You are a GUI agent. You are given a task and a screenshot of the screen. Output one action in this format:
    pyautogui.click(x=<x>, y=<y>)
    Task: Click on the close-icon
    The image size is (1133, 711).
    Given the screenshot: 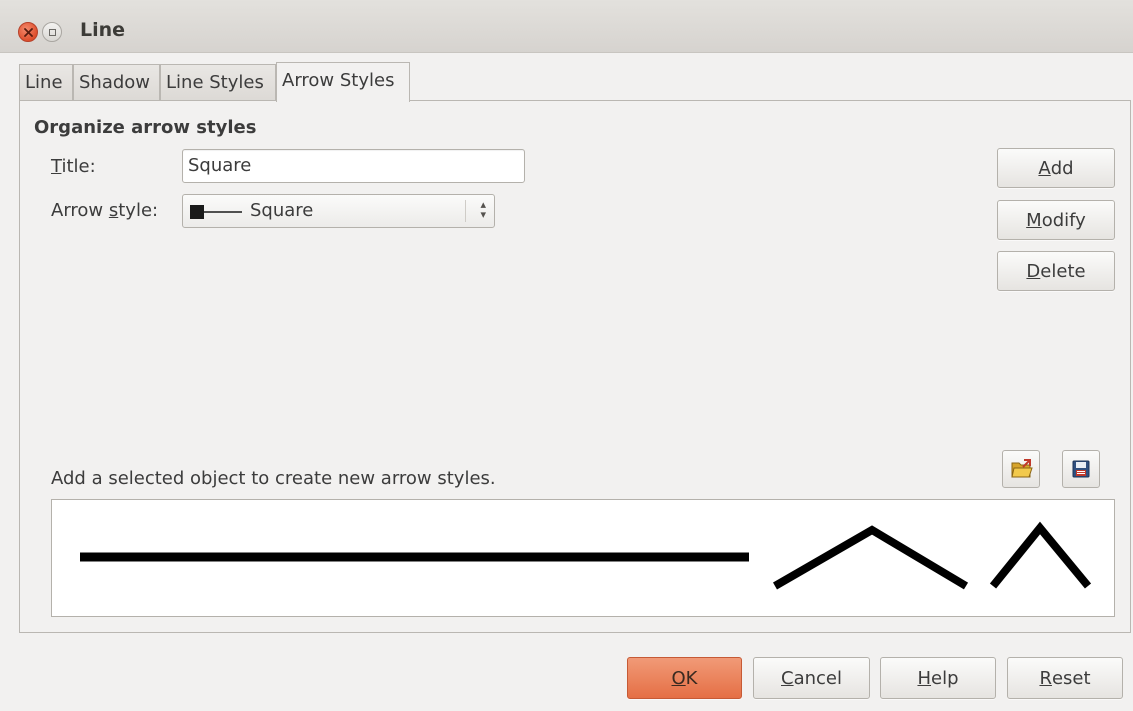 What is the action you would take?
    pyautogui.click(x=28, y=32)
    